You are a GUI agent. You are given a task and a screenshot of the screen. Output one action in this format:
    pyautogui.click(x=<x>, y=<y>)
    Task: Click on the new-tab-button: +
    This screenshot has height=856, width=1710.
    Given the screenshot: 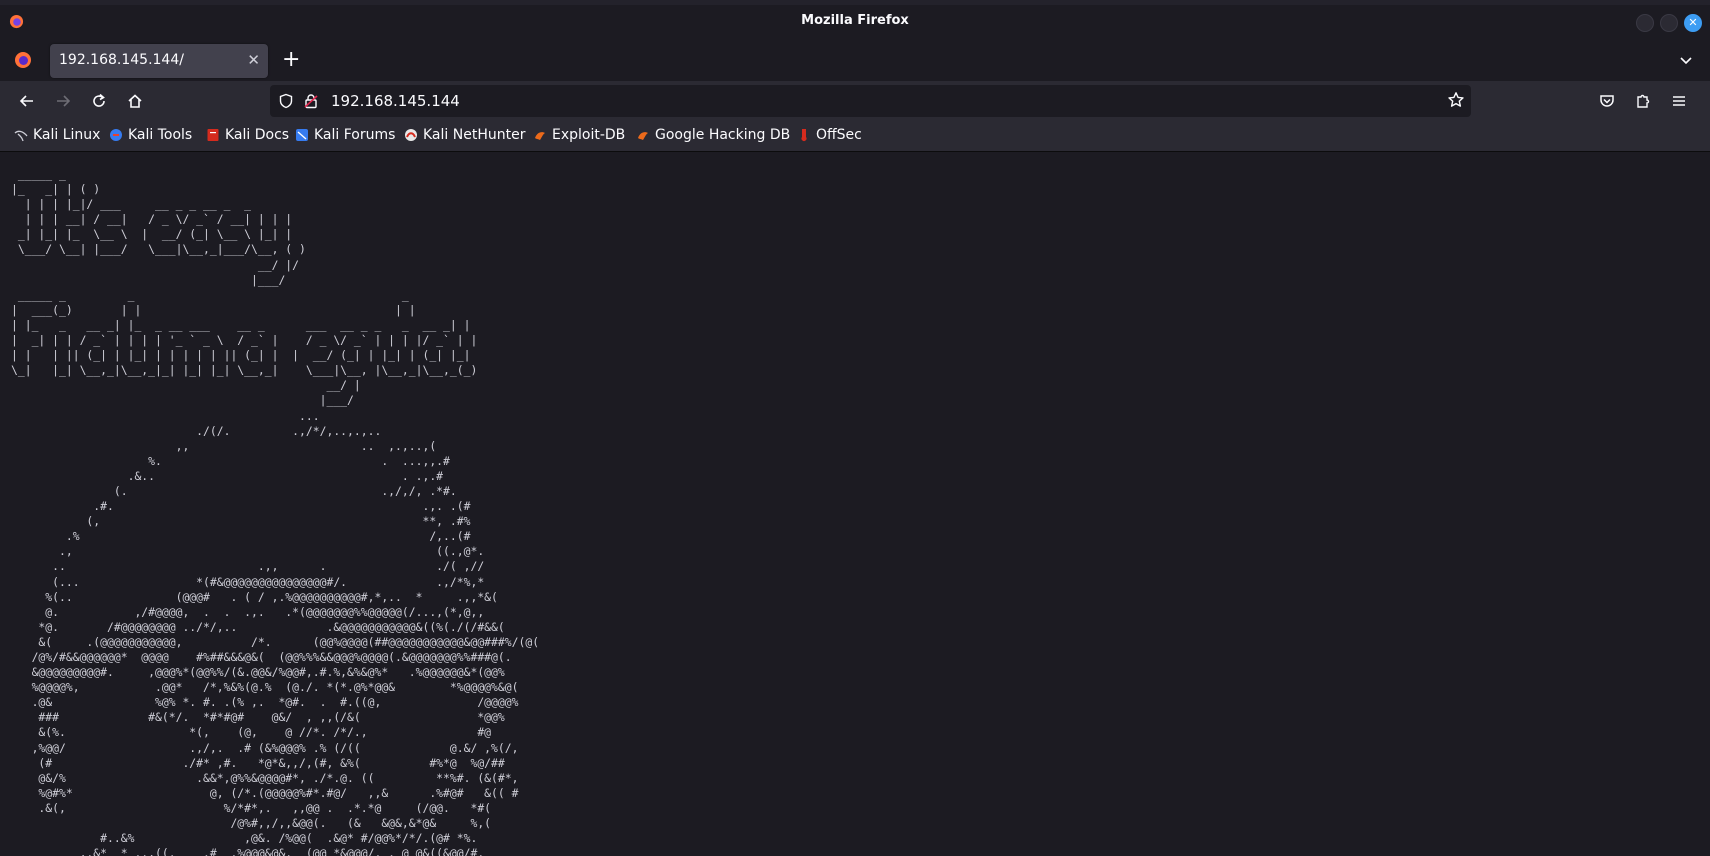 What is the action you would take?
    pyautogui.click(x=291, y=60)
    